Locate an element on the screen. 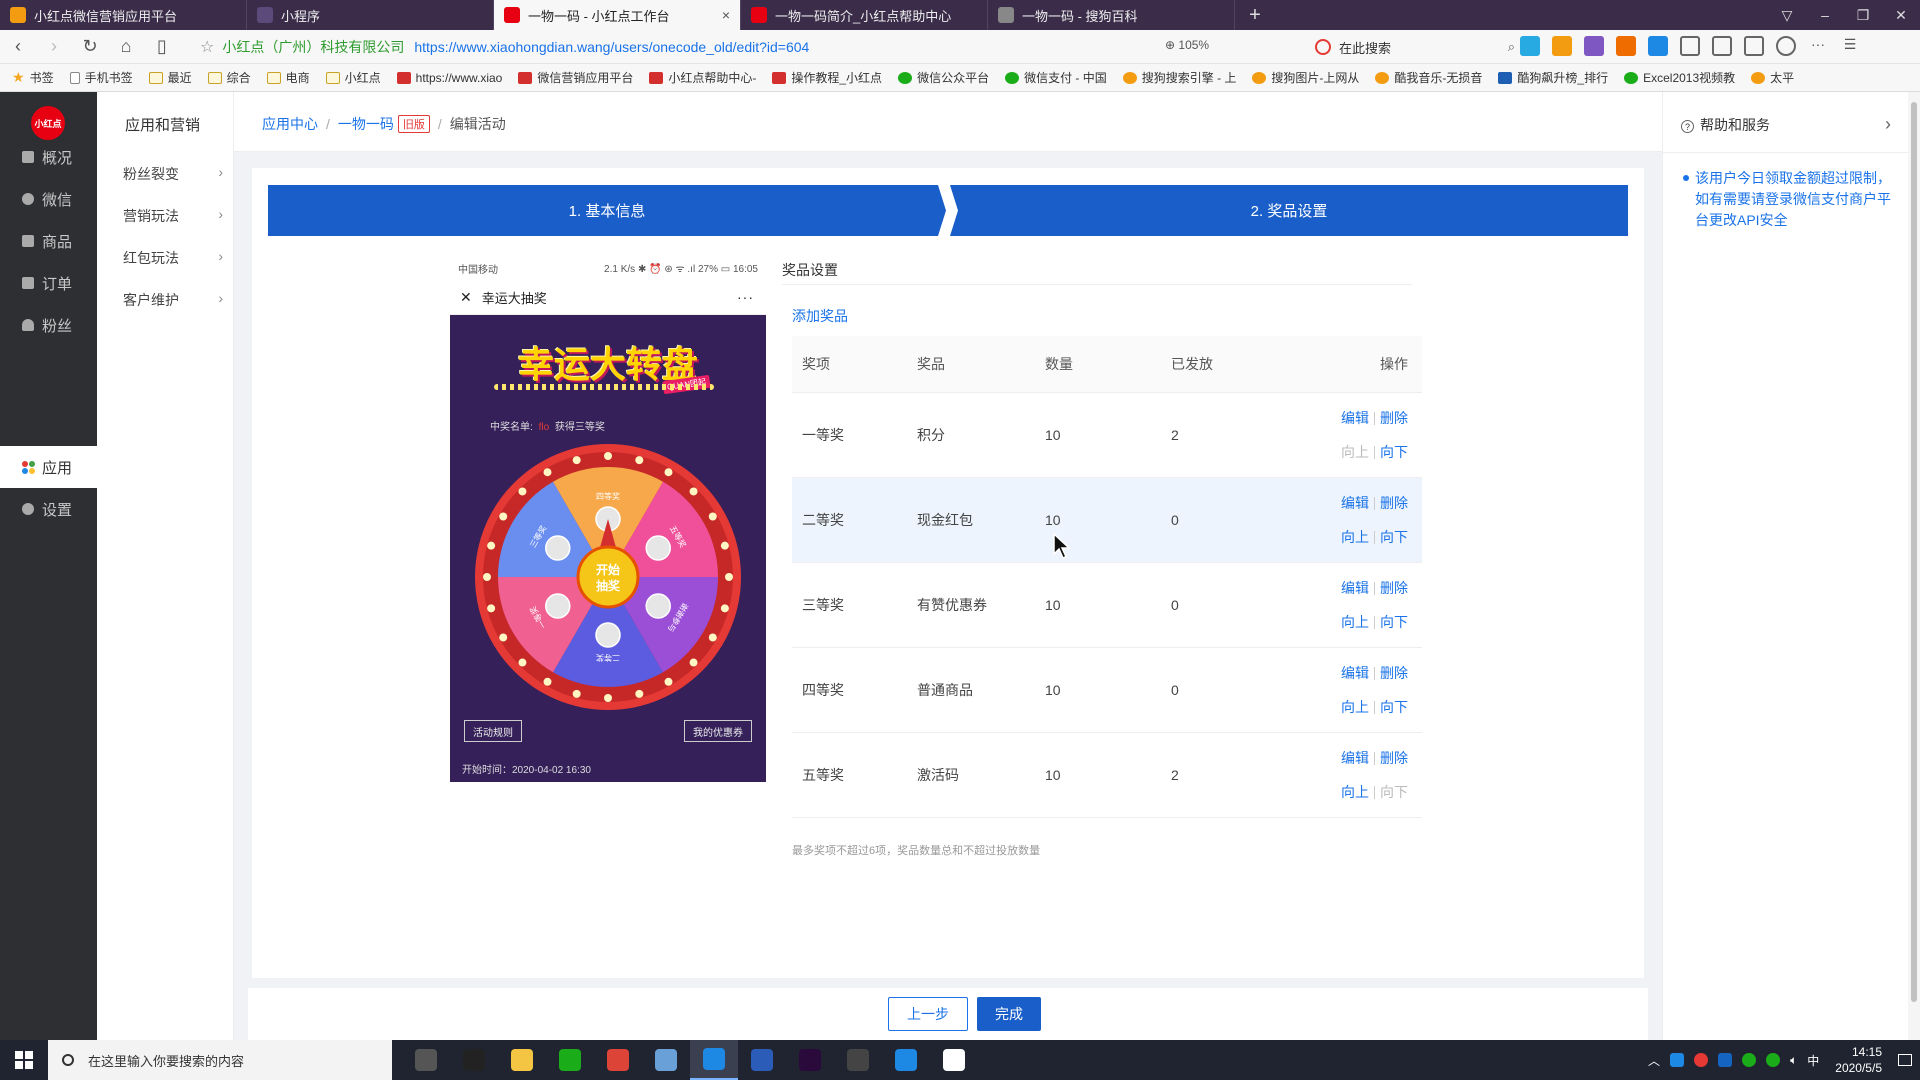  bookmark-item: 小红点帮助中心- is located at coordinates (702, 77).